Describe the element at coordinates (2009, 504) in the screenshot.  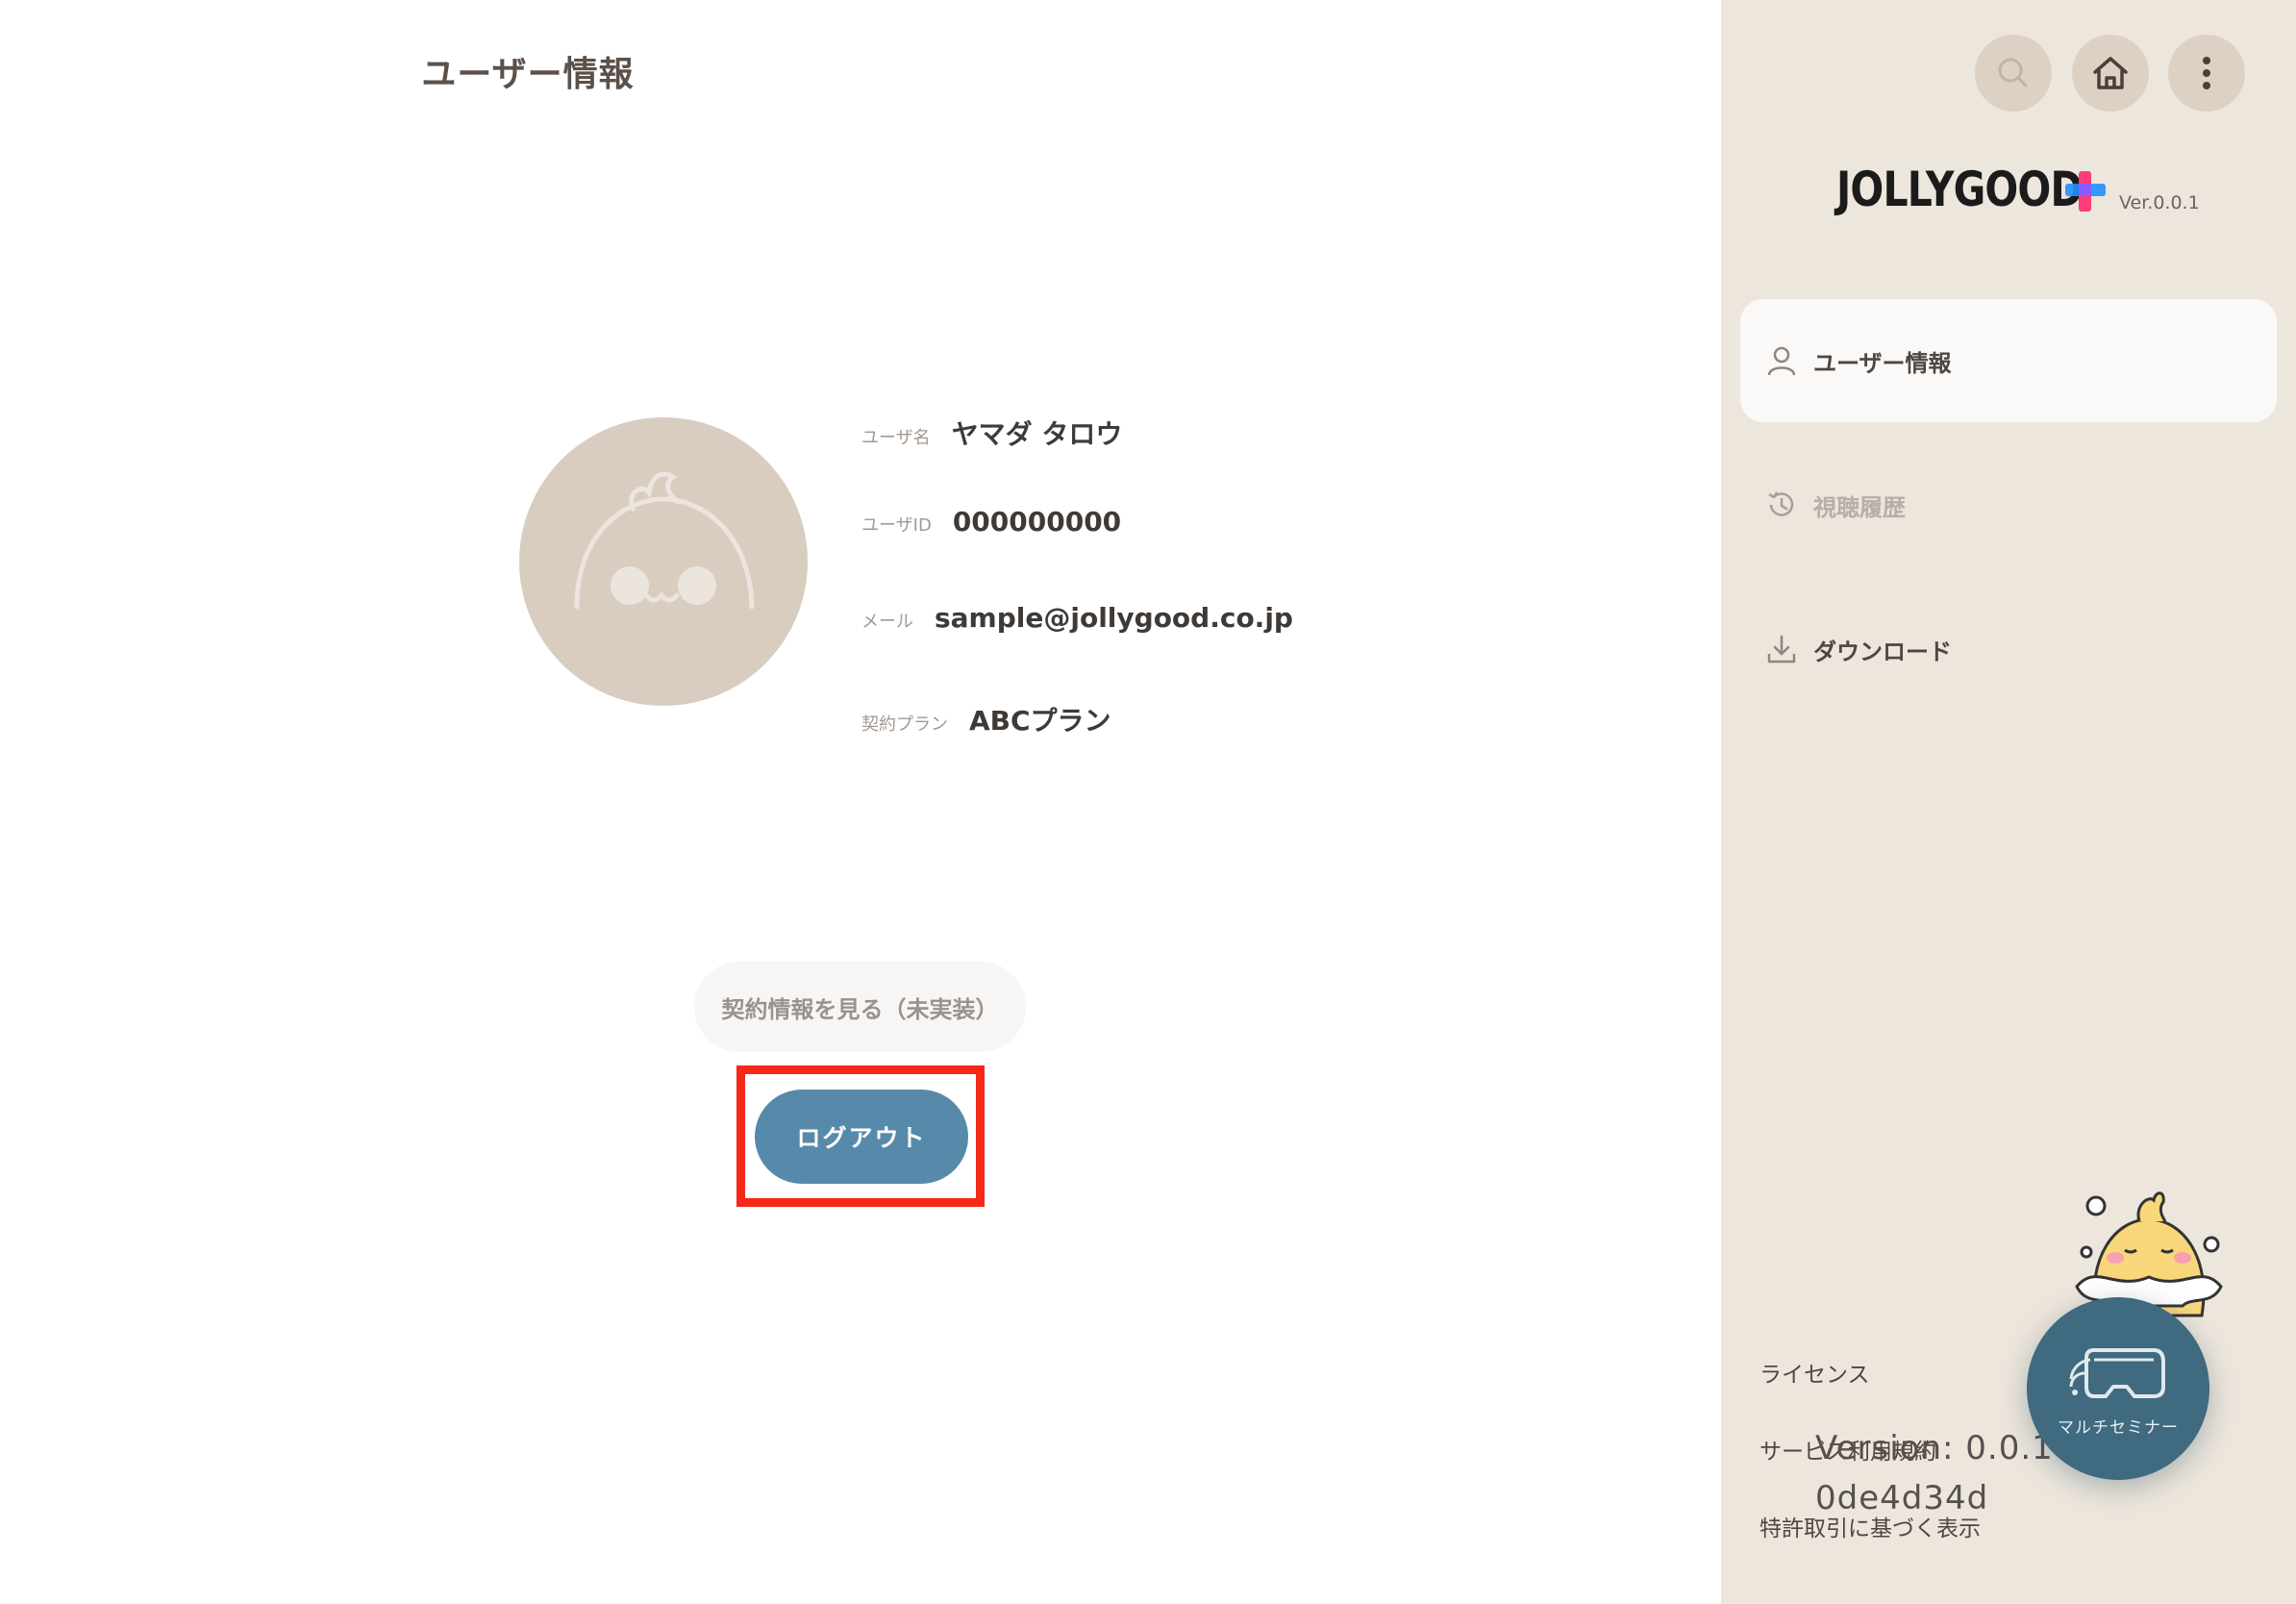
I see `nav-item-history: 視聴履歴` at that location.